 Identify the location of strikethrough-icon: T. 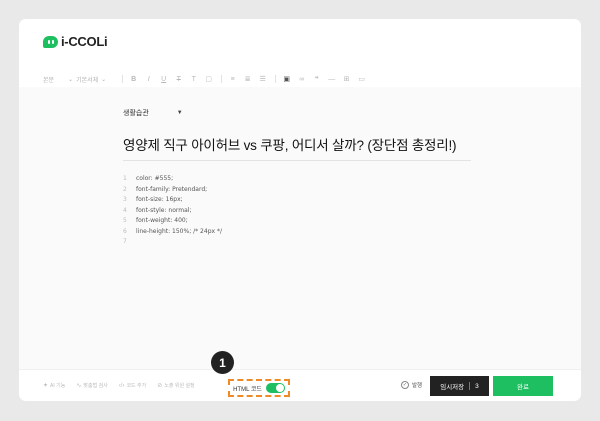
(178, 79).